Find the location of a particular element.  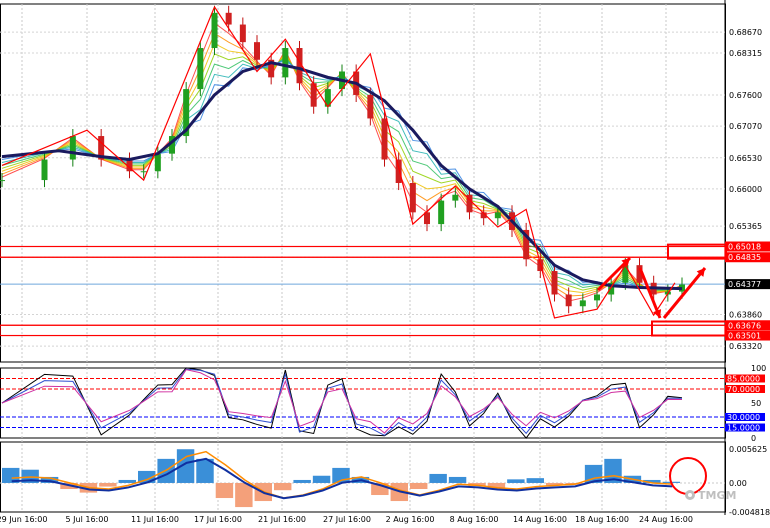

watermark-text: TMGM is located at coordinates (717, 495).